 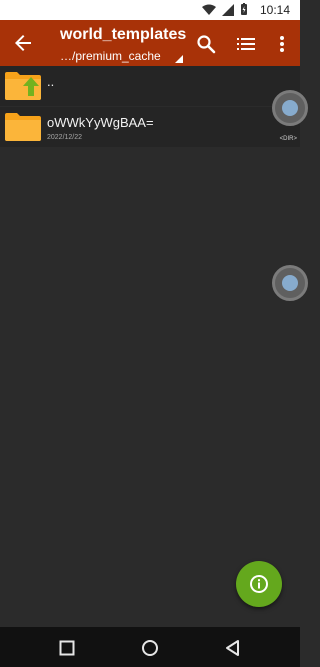 I want to click on list-item: .., so click(x=150, y=86).